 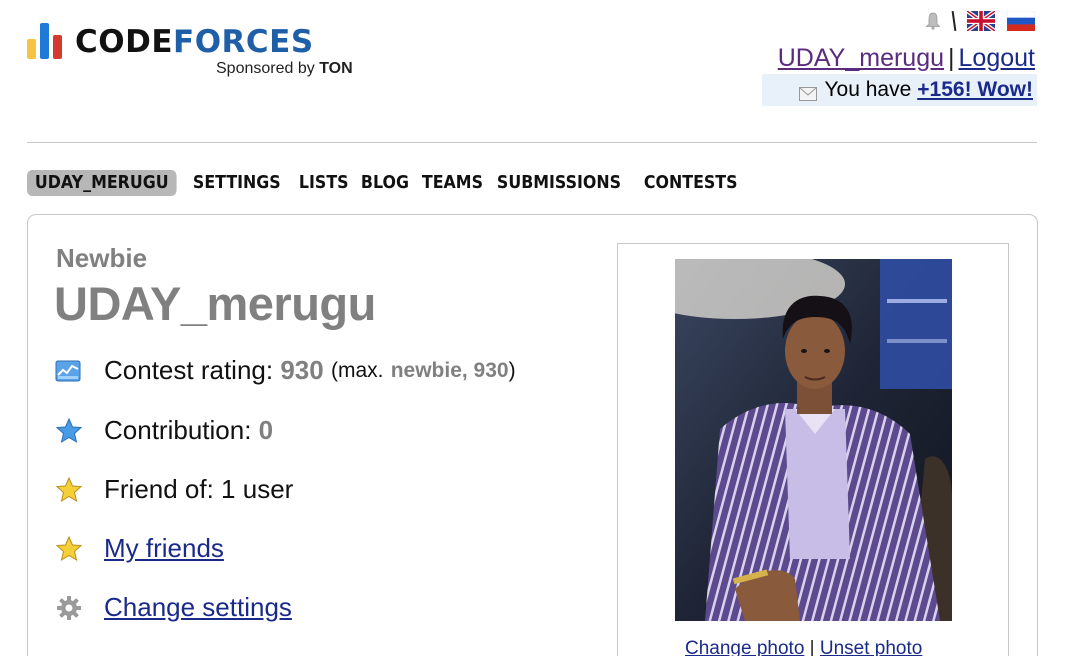 What do you see at coordinates (102, 258) in the screenshot?
I see `user-rank: Newbie` at bounding box center [102, 258].